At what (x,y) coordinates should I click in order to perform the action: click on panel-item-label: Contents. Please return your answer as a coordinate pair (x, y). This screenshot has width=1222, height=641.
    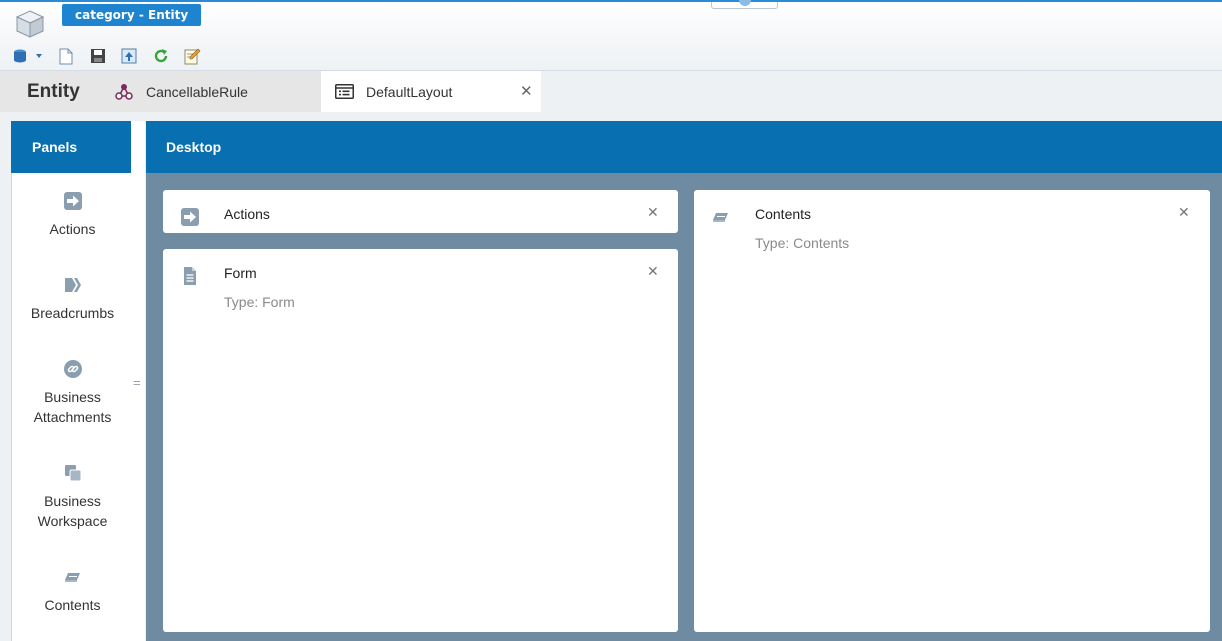
    Looking at the image, I should click on (72, 605).